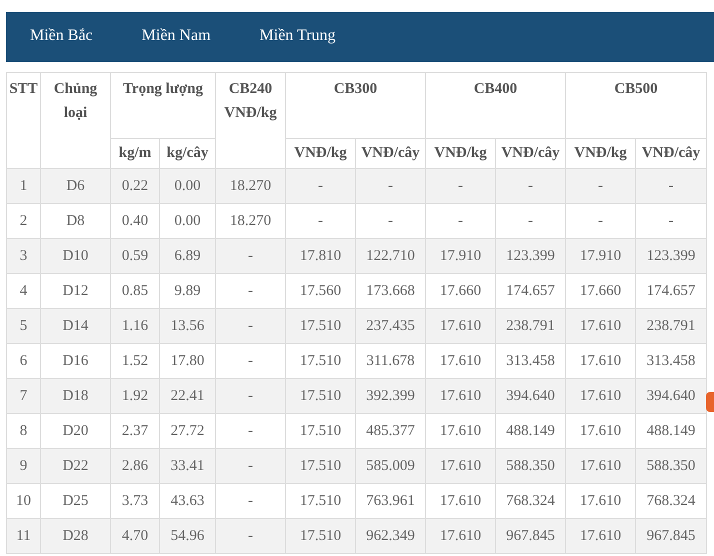 The image size is (714, 556). I want to click on table-cell: D6, so click(75, 186).